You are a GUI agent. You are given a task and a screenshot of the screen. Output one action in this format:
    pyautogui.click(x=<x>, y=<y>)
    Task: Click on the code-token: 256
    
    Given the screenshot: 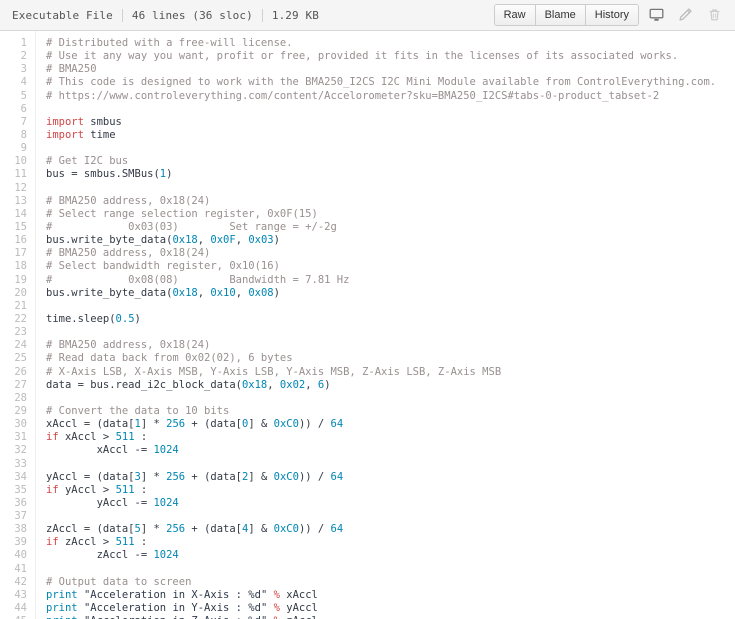 What is the action you would take?
    pyautogui.click(x=176, y=529)
    